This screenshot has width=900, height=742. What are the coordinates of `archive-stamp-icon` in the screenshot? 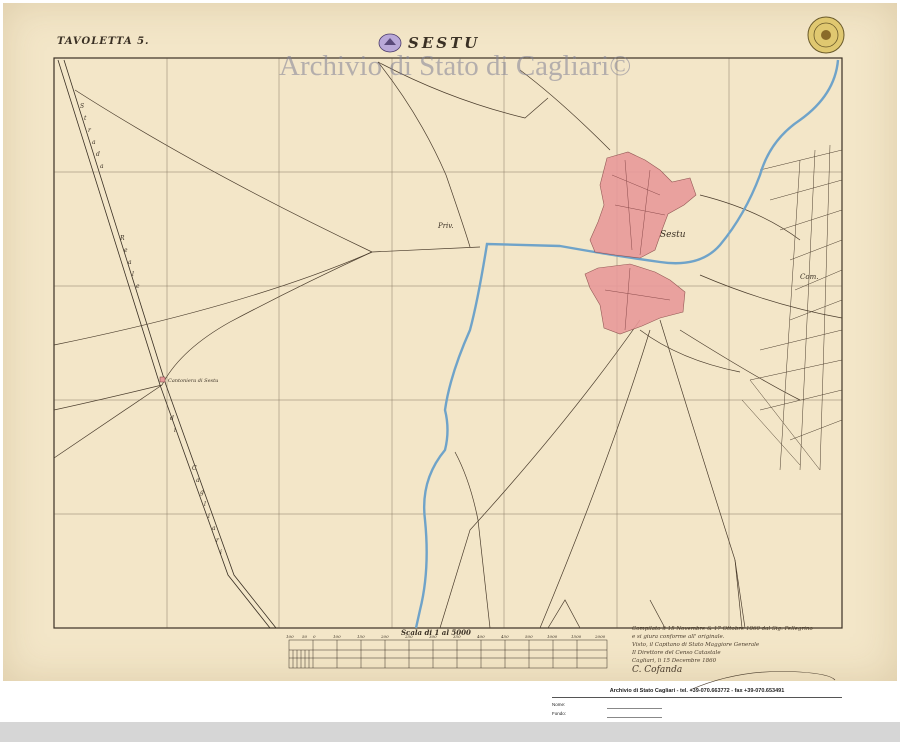 It's located at (826, 35).